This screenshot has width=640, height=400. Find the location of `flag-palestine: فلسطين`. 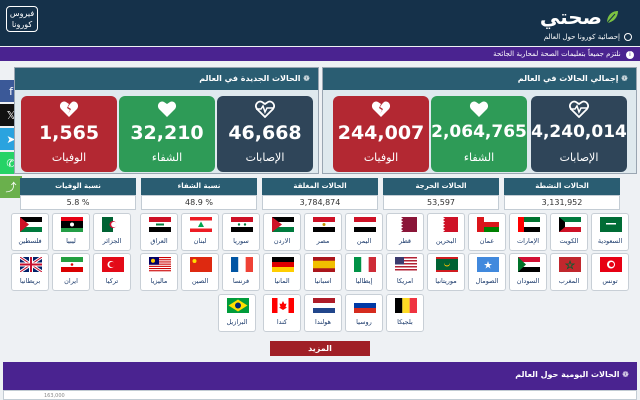

flag-palestine: فلسطين is located at coordinates (30, 232).